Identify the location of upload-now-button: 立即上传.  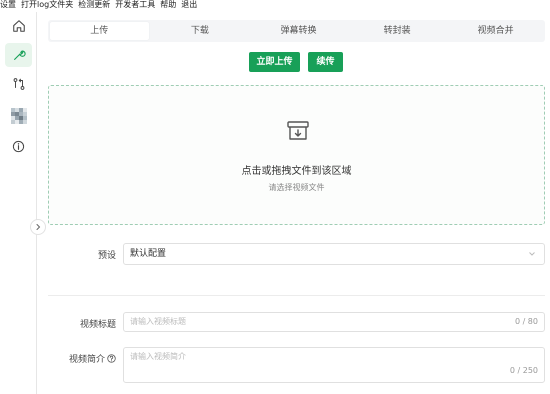
(274, 62).